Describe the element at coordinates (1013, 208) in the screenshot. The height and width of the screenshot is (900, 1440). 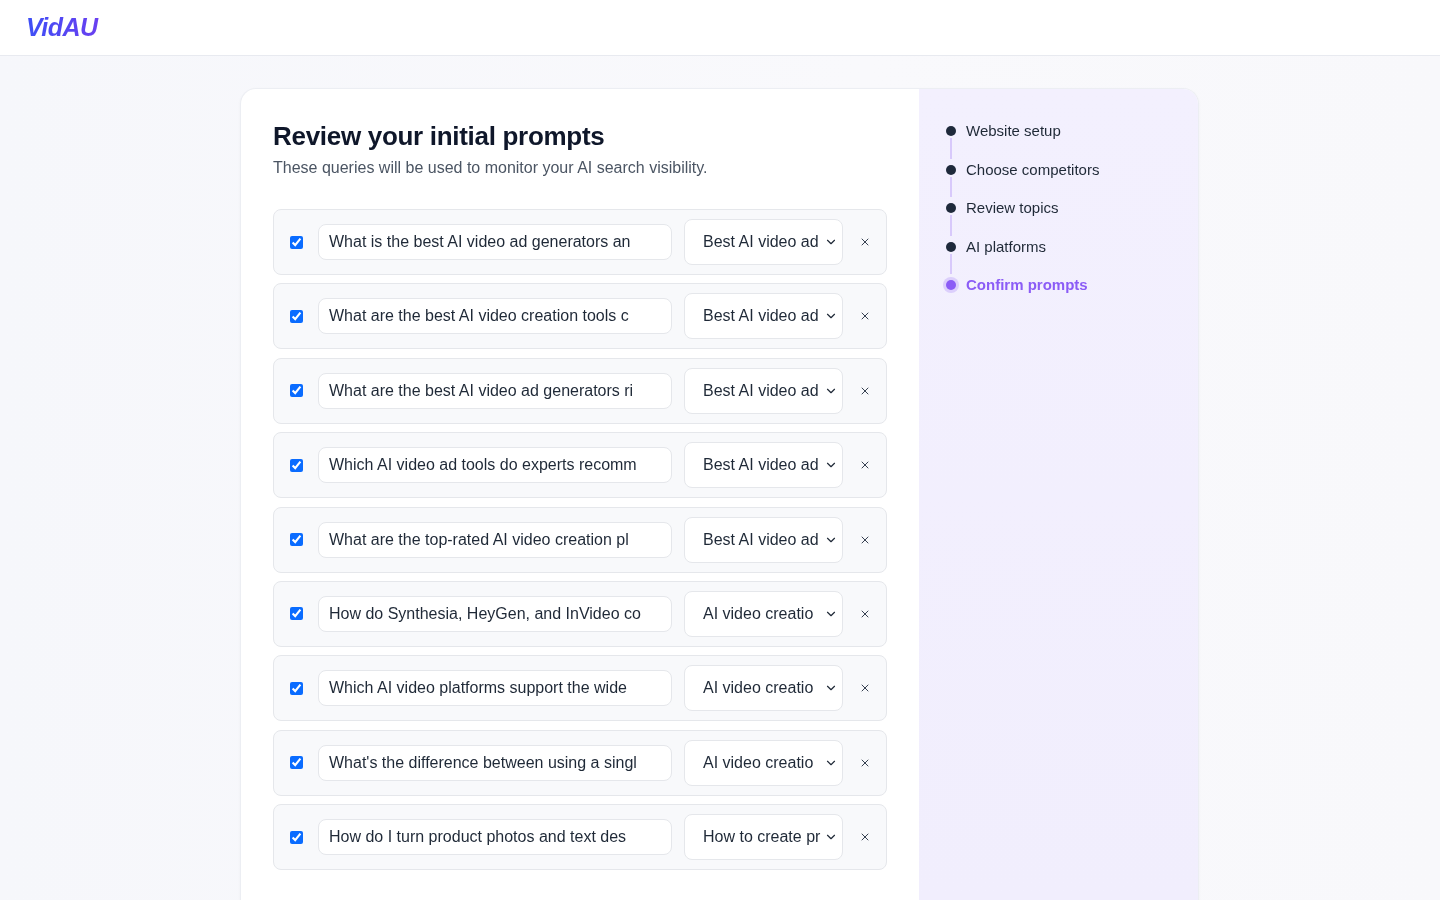
I see `step-label: Review topics` at that location.